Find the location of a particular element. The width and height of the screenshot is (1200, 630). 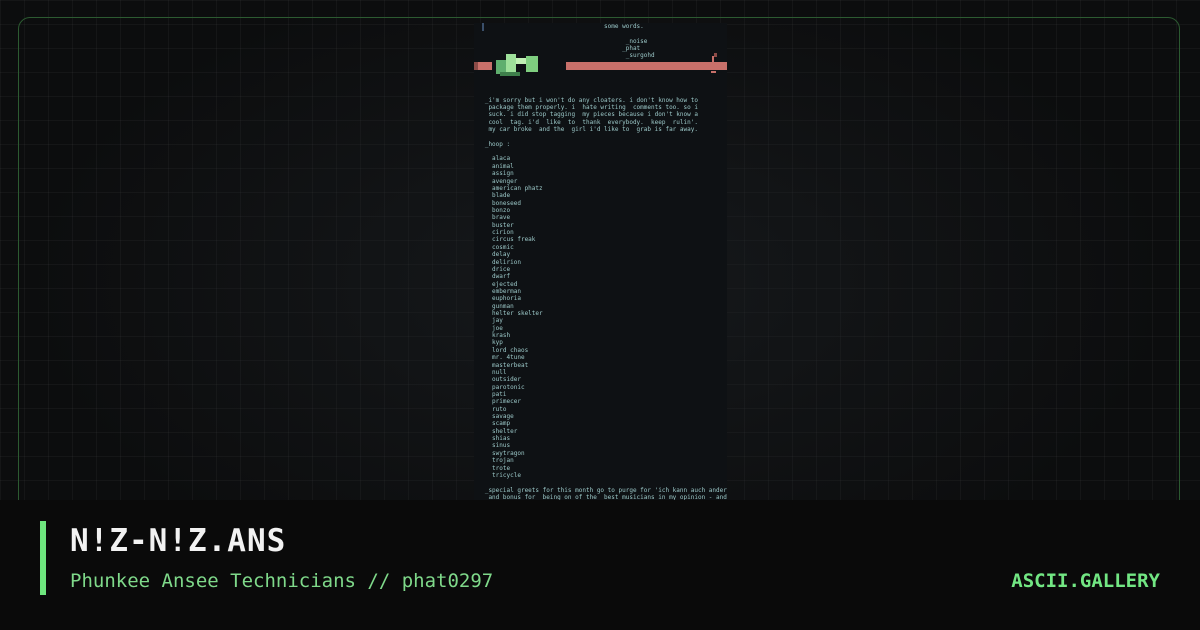

page-title: N!Z-N!Z.ANS is located at coordinates (178, 541).